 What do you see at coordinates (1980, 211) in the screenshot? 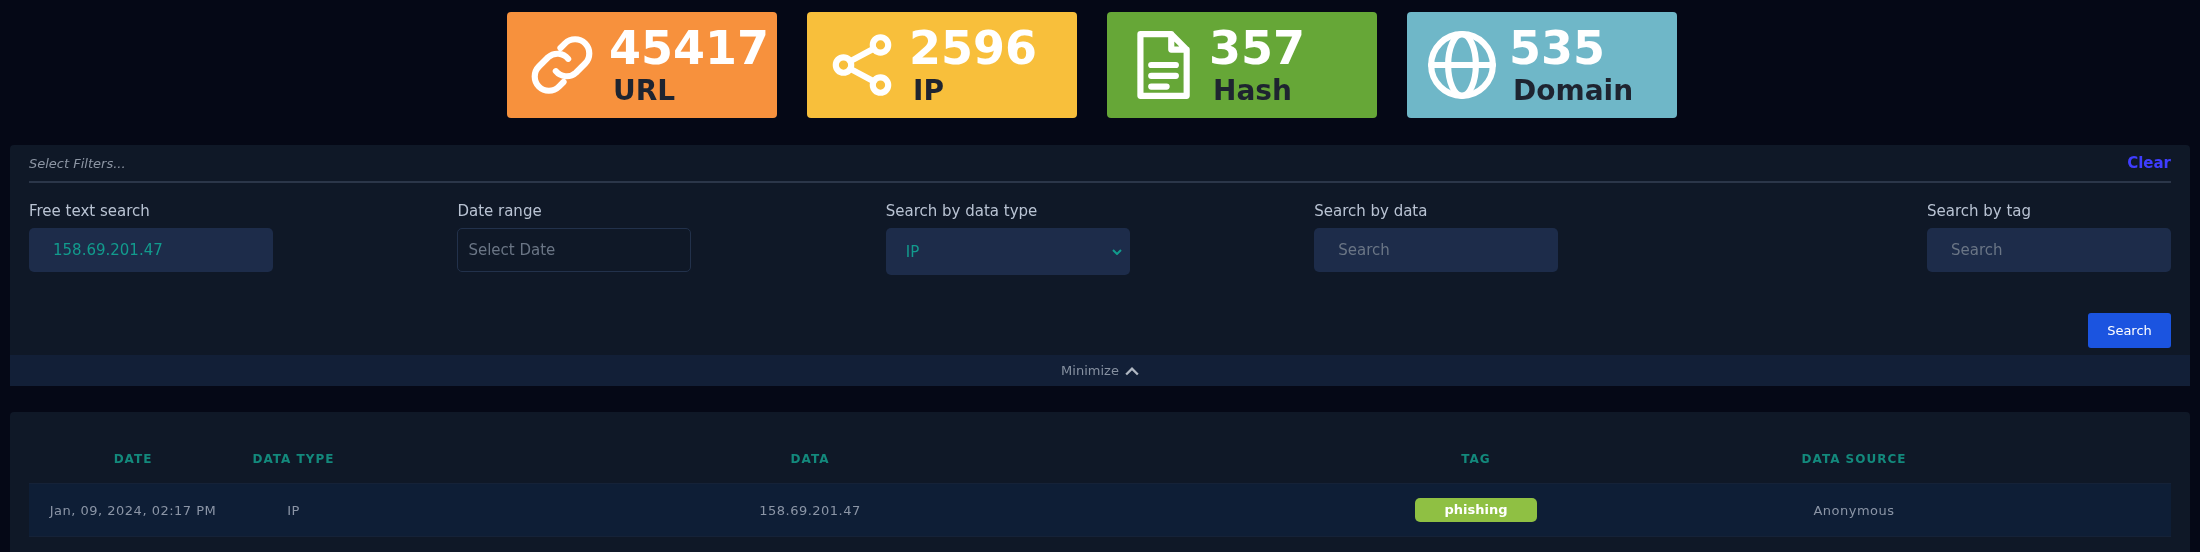
I see `field-label: Search by tag` at bounding box center [1980, 211].